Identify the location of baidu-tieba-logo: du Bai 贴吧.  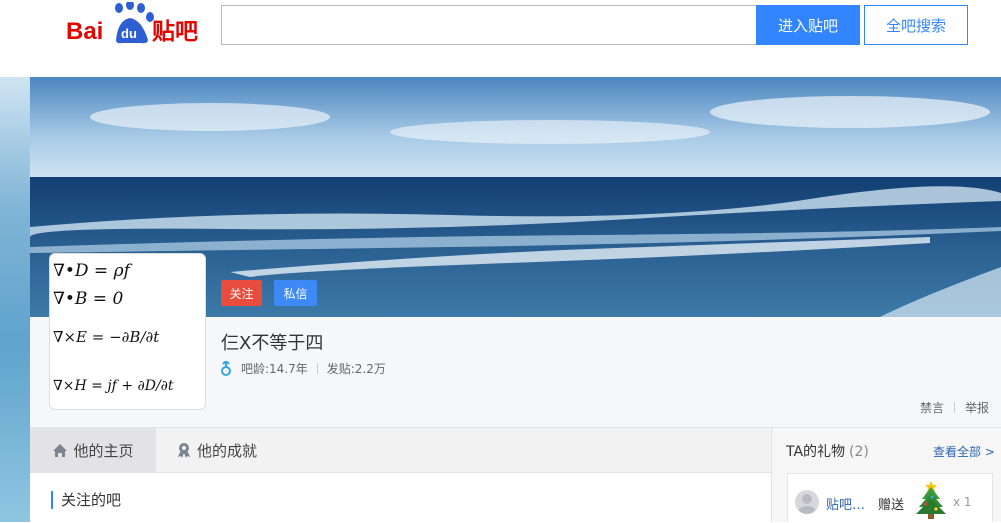
(134, 23).